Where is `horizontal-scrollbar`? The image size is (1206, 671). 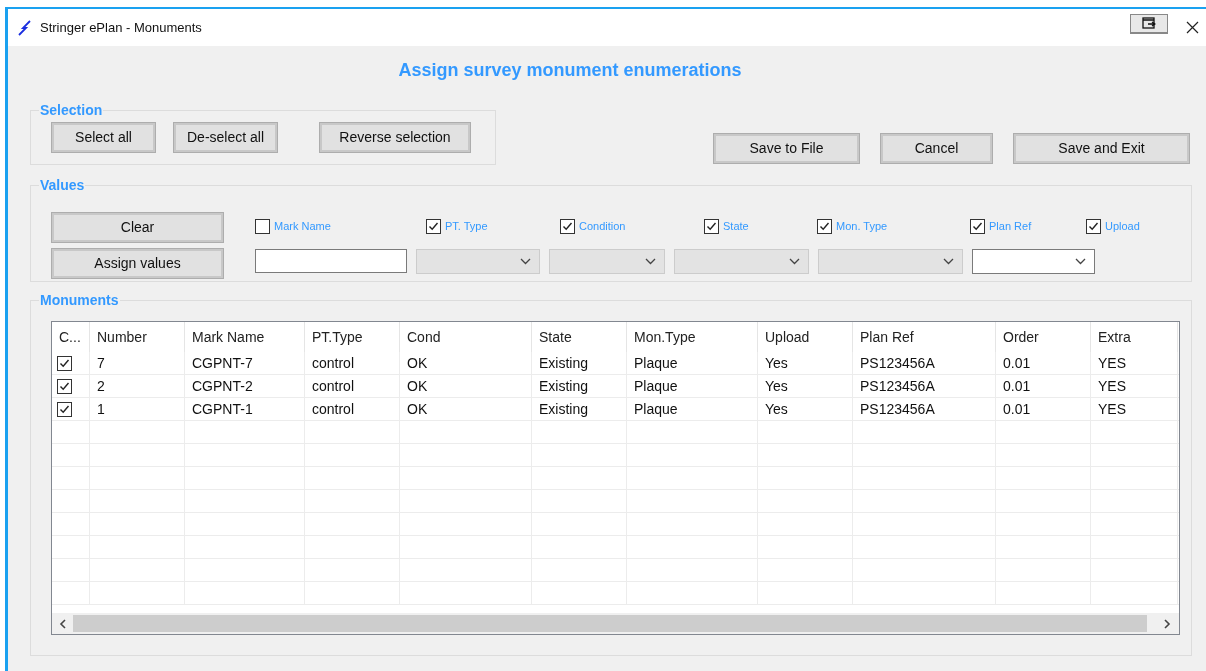
horizontal-scrollbar is located at coordinates (615, 623).